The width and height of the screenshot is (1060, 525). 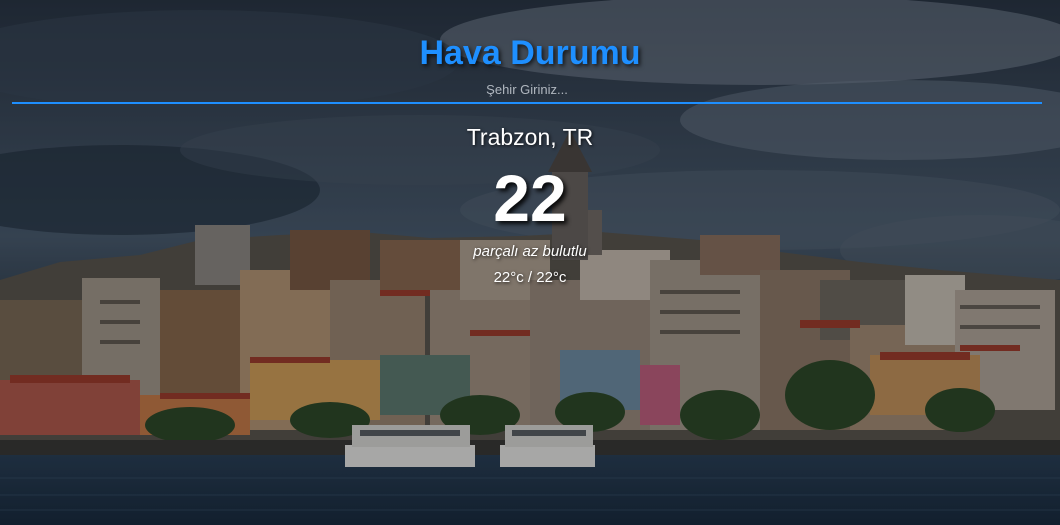 What do you see at coordinates (530, 198) in the screenshot?
I see `temperature-value: 22` at bounding box center [530, 198].